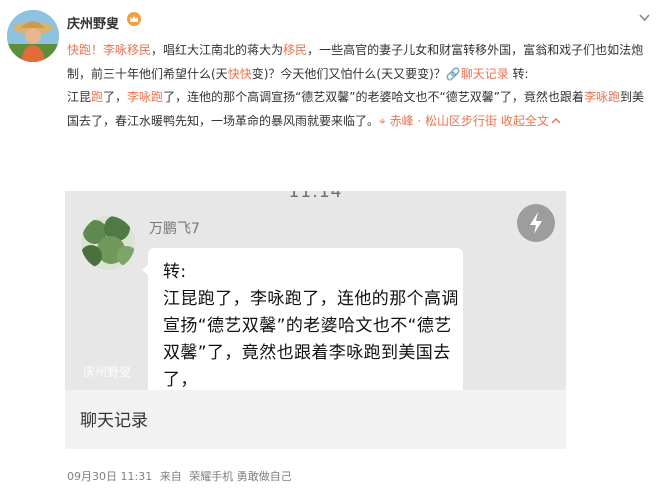 This screenshot has height=488, width=671. What do you see at coordinates (217, 50) in the screenshot?
I see `post-text-segment: ，唱红大江南北的蒋大为` at bounding box center [217, 50].